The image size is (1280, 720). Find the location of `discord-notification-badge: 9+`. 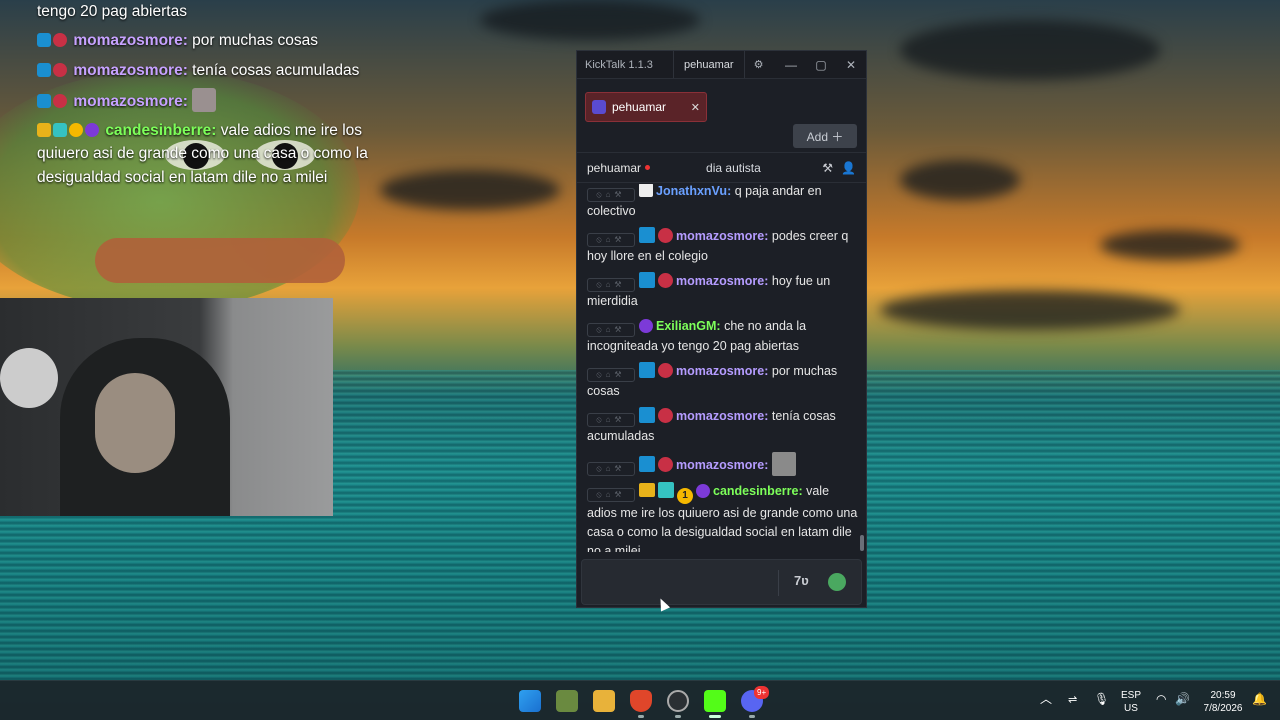

discord-notification-badge: 9+ is located at coordinates (762, 692).